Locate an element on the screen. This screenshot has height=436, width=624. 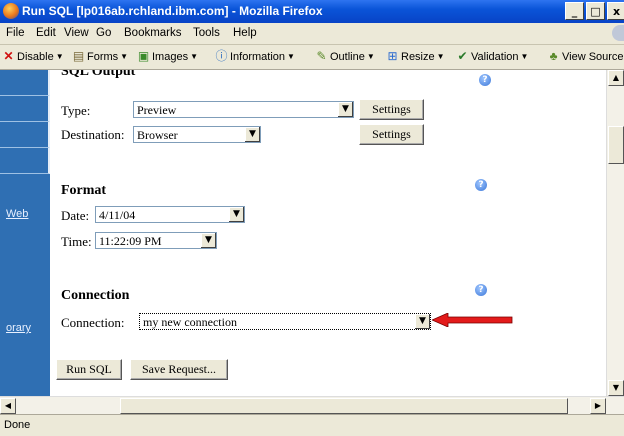
throbber-icon is located at coordinates (618, 33).